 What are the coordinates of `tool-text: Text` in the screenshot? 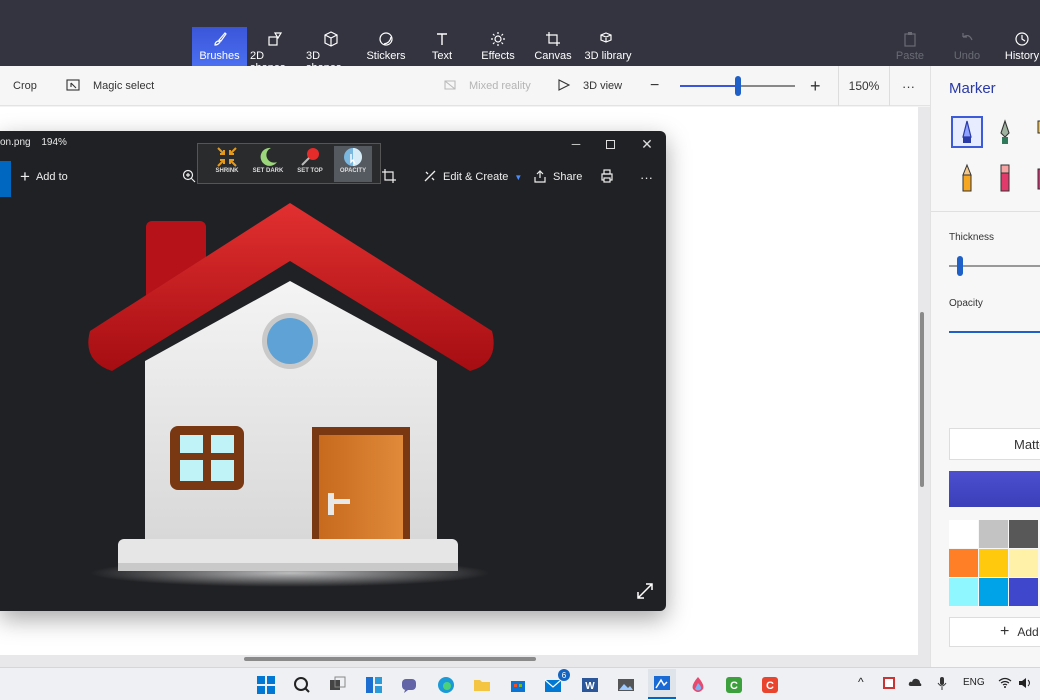 It's located at (442, 46).